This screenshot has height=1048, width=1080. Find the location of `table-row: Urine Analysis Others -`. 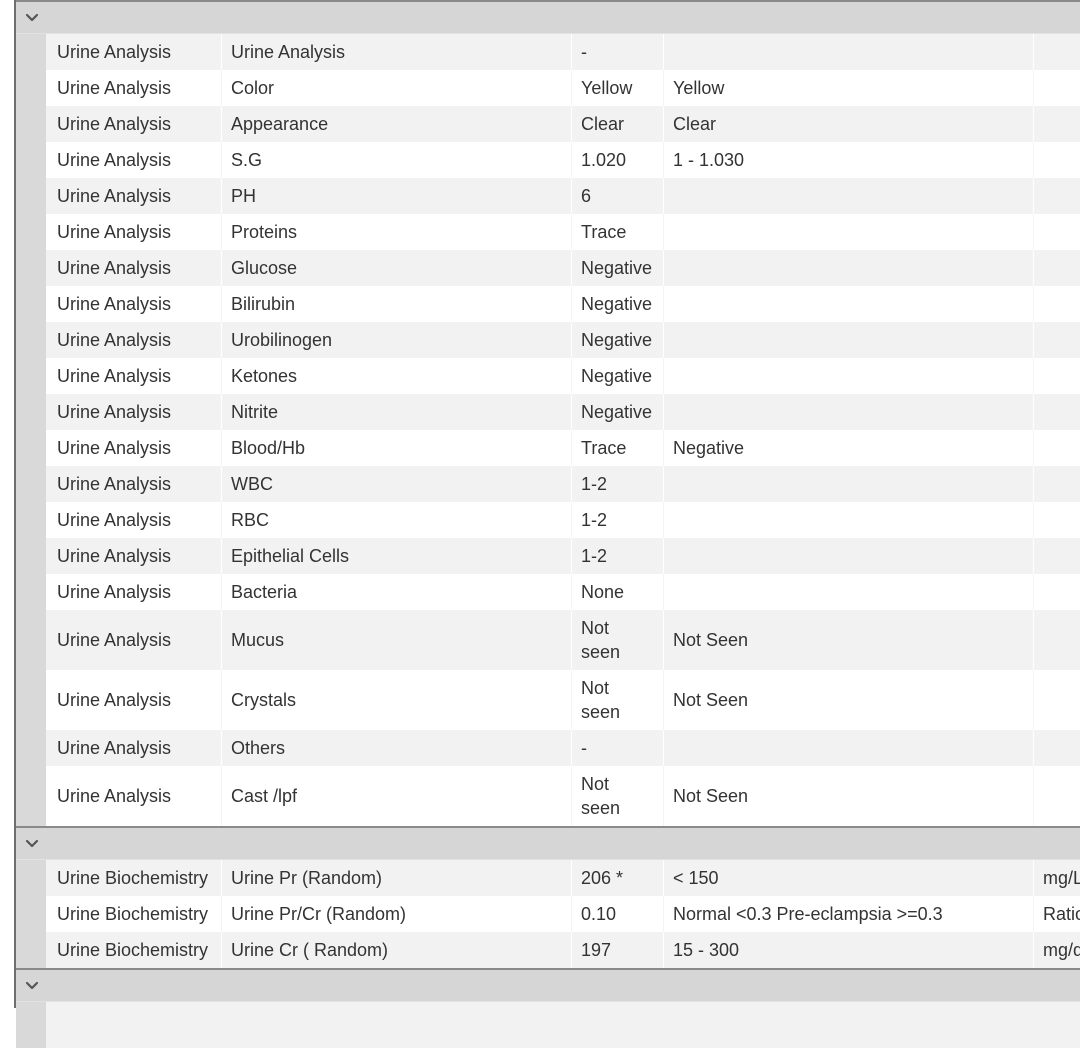

table-row: Urine Analysis Others - is located at coordinates (548, 748).